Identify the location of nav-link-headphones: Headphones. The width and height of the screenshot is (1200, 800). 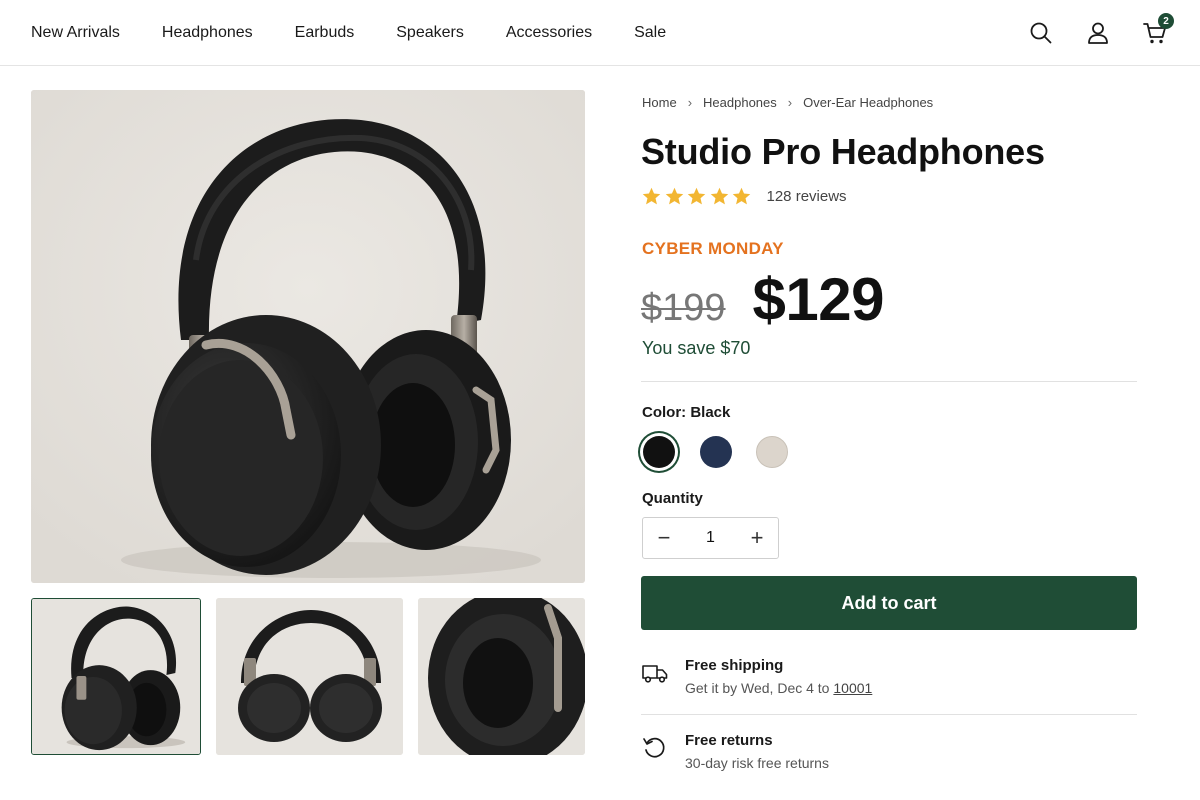
(207, 33).